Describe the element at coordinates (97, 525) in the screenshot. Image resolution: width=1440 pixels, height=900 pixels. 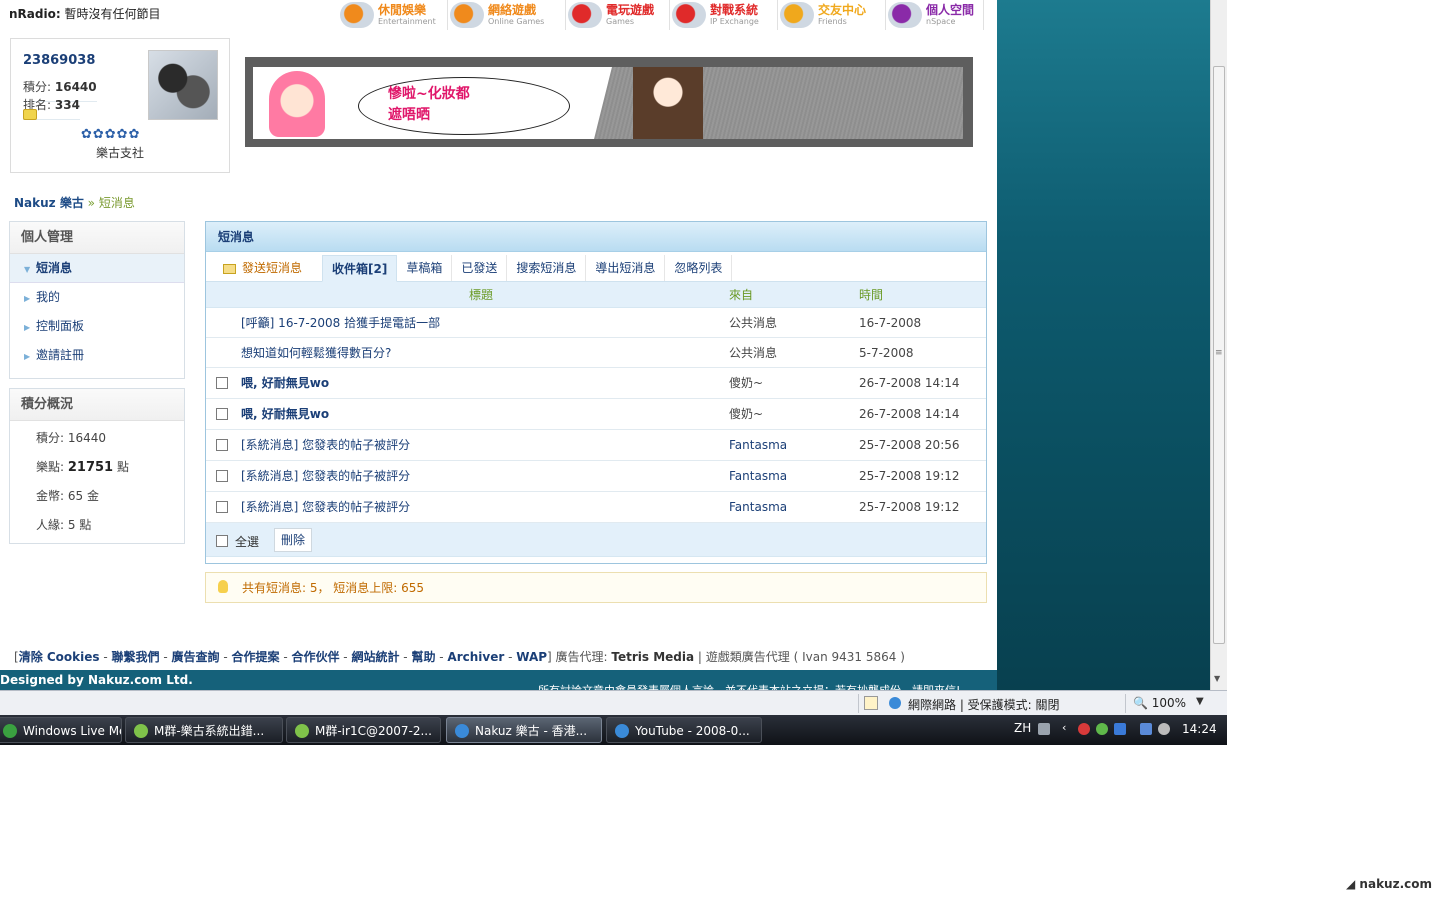
I see `points-row-3: 人緣: 5 點` at that location.